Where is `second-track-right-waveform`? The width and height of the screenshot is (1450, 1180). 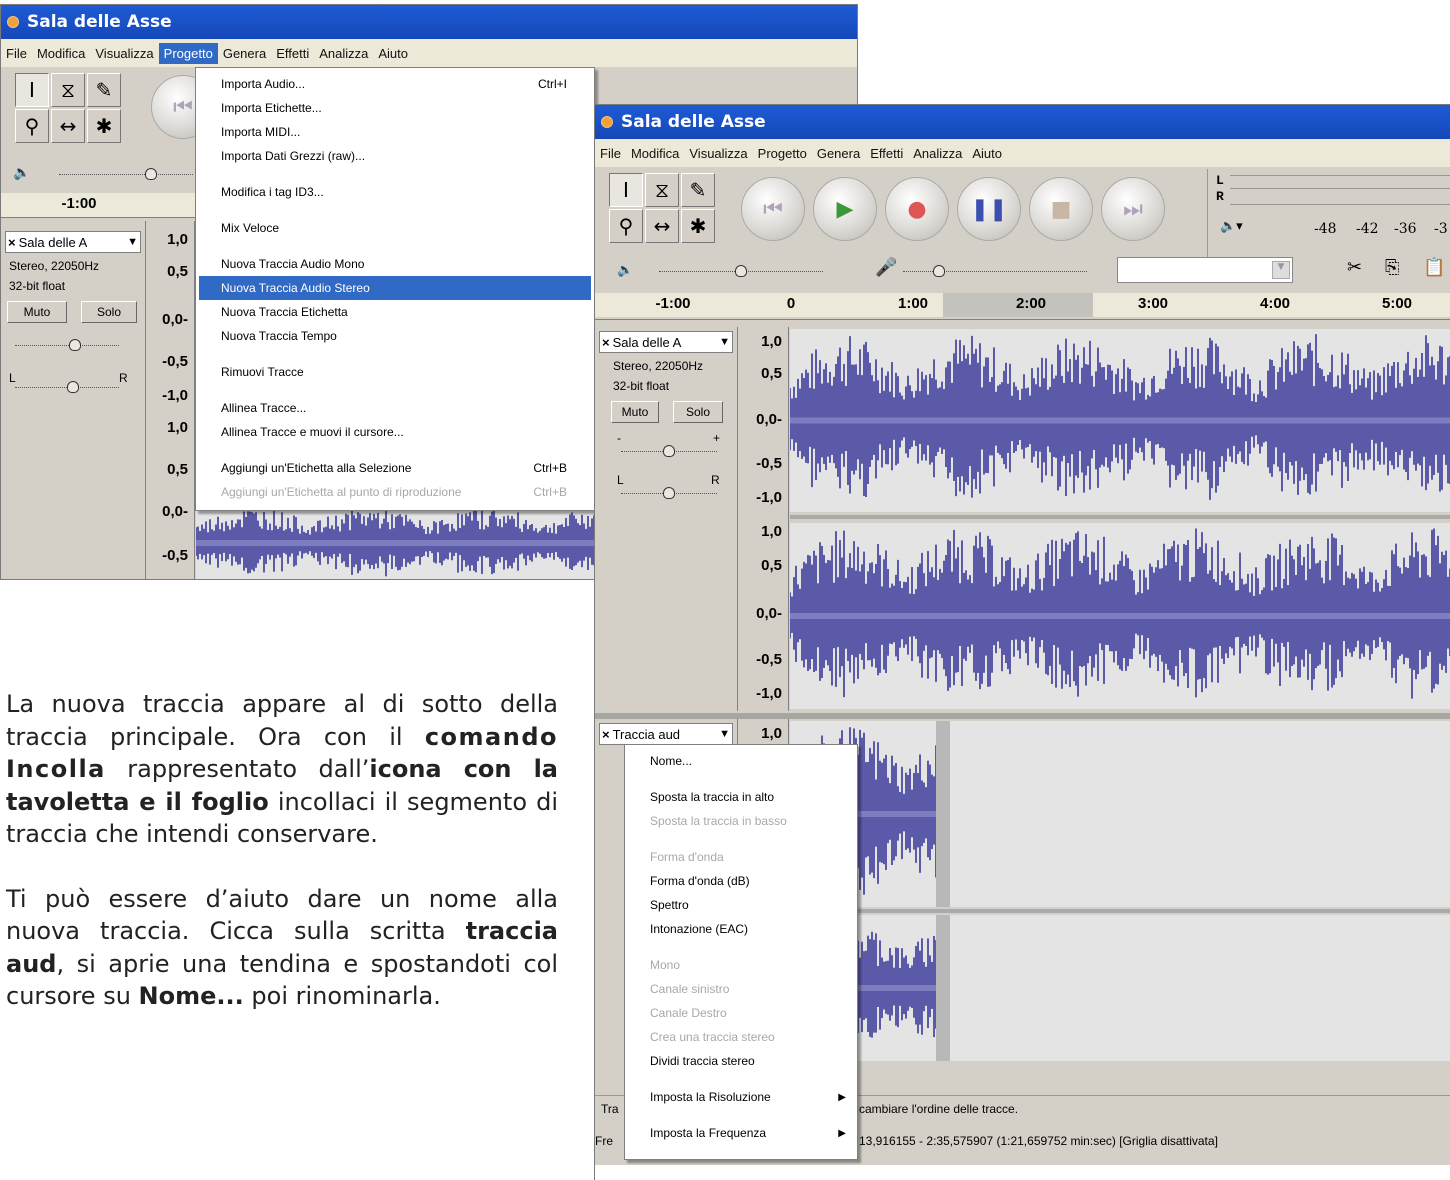 second-track-right-waveform is located at coordinates (1120, 988).